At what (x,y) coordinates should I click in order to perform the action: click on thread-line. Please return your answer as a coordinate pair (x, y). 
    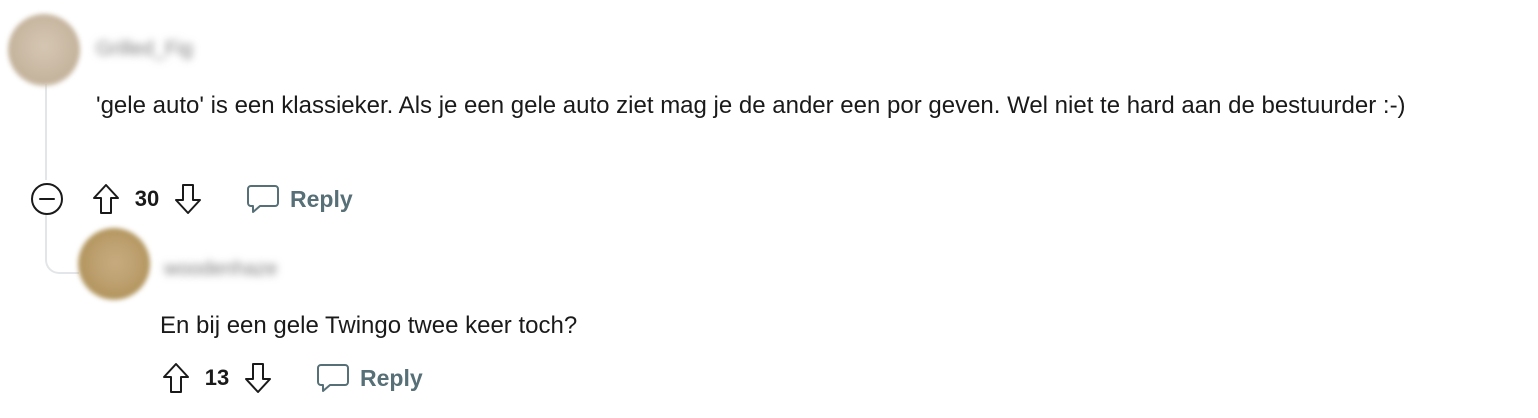
    Looking at the image, I should click on (46, 132).